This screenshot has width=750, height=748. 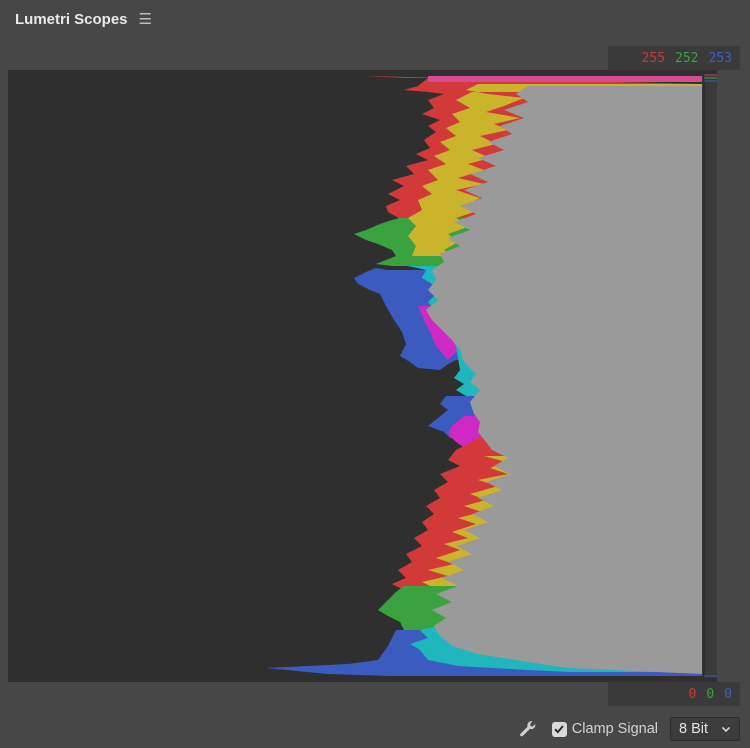 I want to click on wrench-icon, so click(x=528, y=729).